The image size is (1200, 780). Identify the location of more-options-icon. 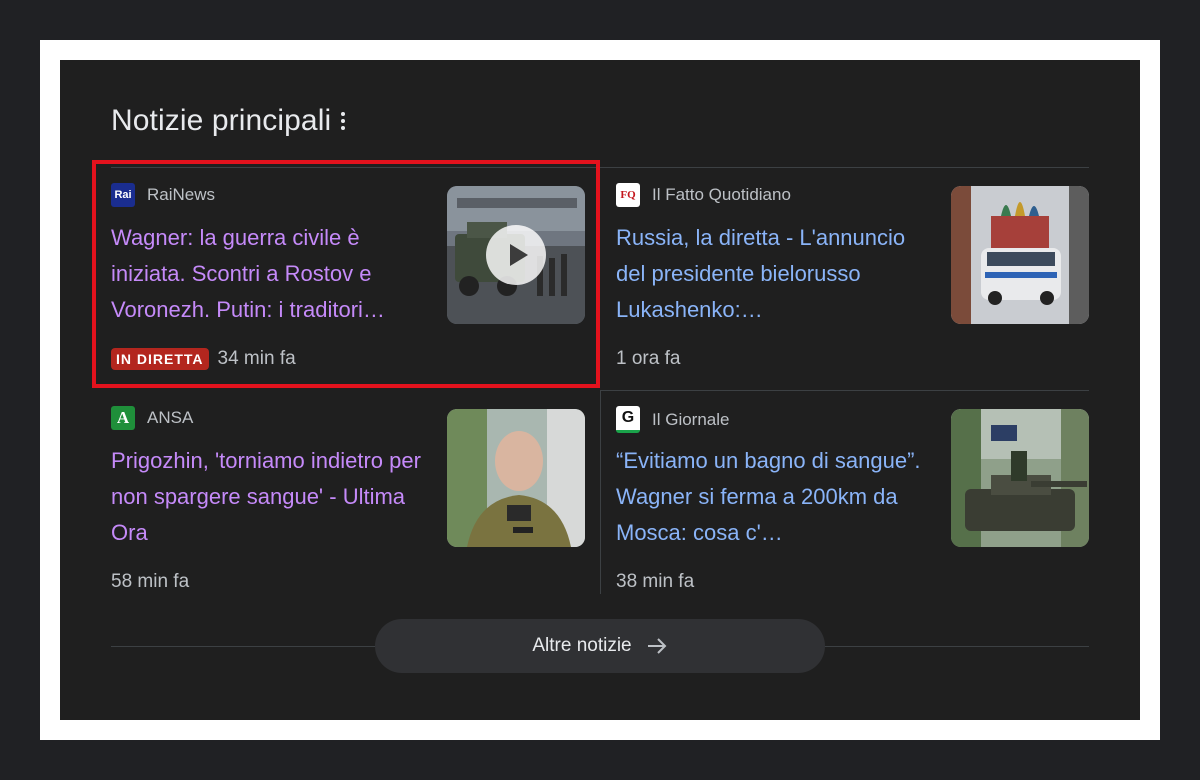
(343, 121).